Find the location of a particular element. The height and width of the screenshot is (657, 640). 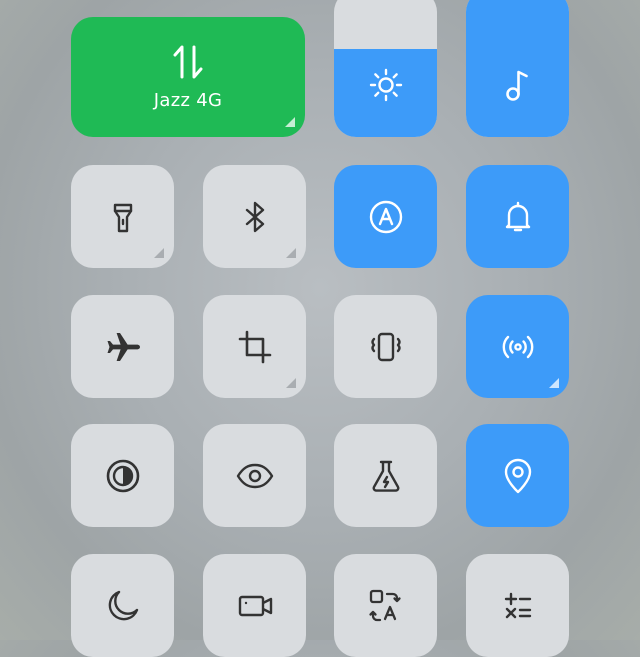

dark-mode-toggle is located at coordinates (122, 475).